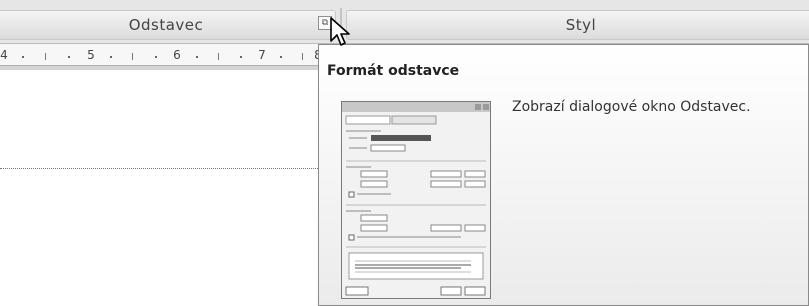 The height and width of the screenshot is (306, 809). What do you see at coordinates (416, 200) in the screenshot?
I see `paragraph-dialog-thumbnail` at bounding box center [416, 200].